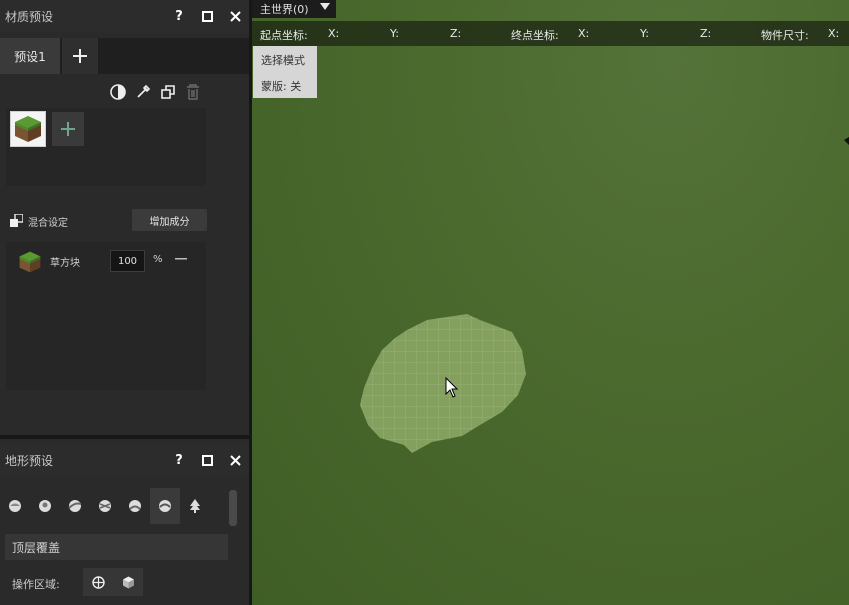 This screenshot has height=605, width=849. What do you see at coordinates (29, 460) in the screenshot?
I see `terrain-panel-title: 地形预设` at bounding box center [29, 460].